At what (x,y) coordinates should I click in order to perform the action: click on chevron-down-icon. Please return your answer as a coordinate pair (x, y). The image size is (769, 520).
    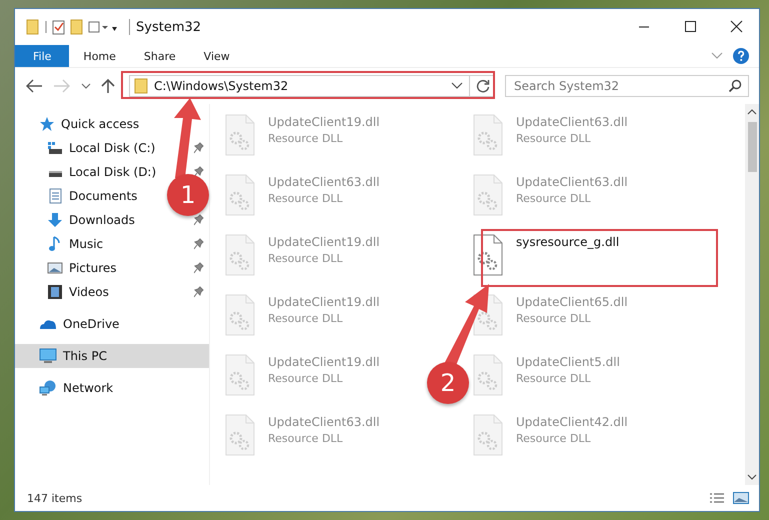
    Looking at the image, I should click on (717, 56).